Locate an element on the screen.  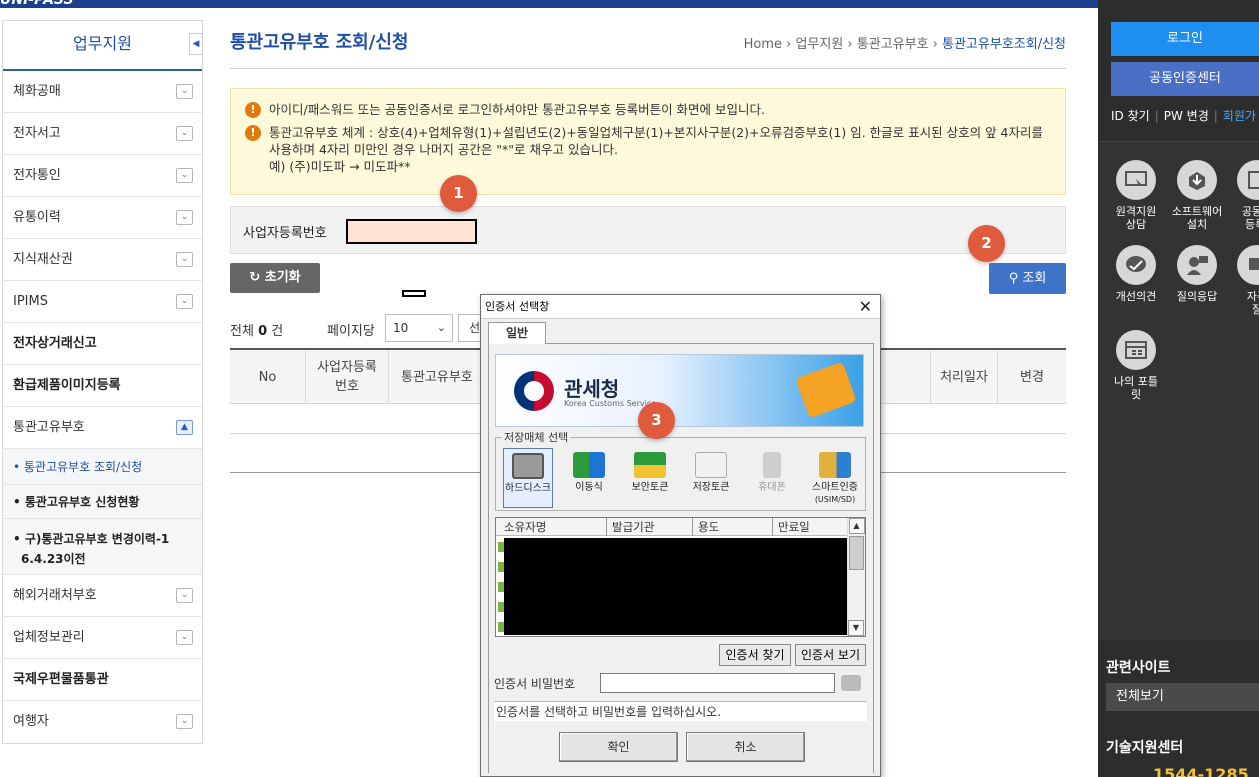
refresh-icon: ↻ is located at coordinates (255, 277).